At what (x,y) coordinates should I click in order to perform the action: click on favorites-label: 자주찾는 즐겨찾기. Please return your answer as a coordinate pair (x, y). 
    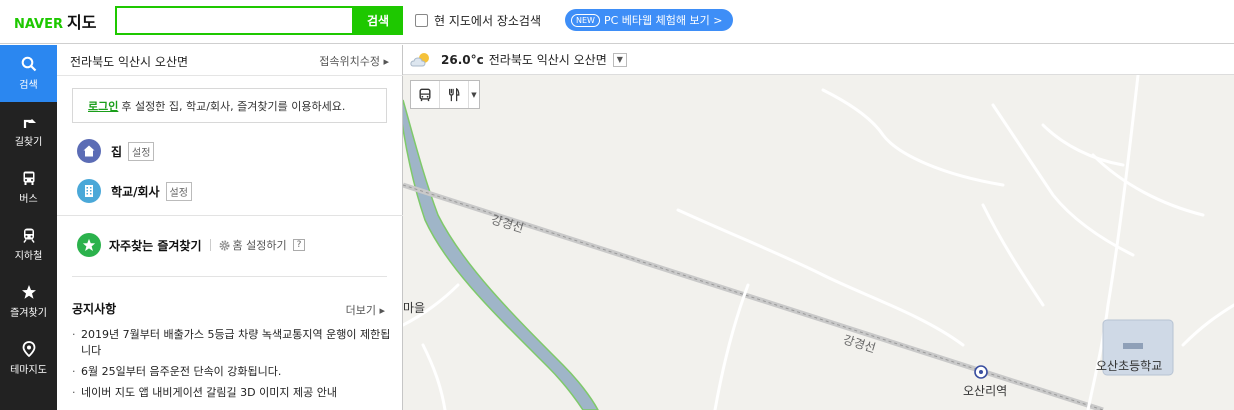
    Looking at the image, I should click on (155, 245).